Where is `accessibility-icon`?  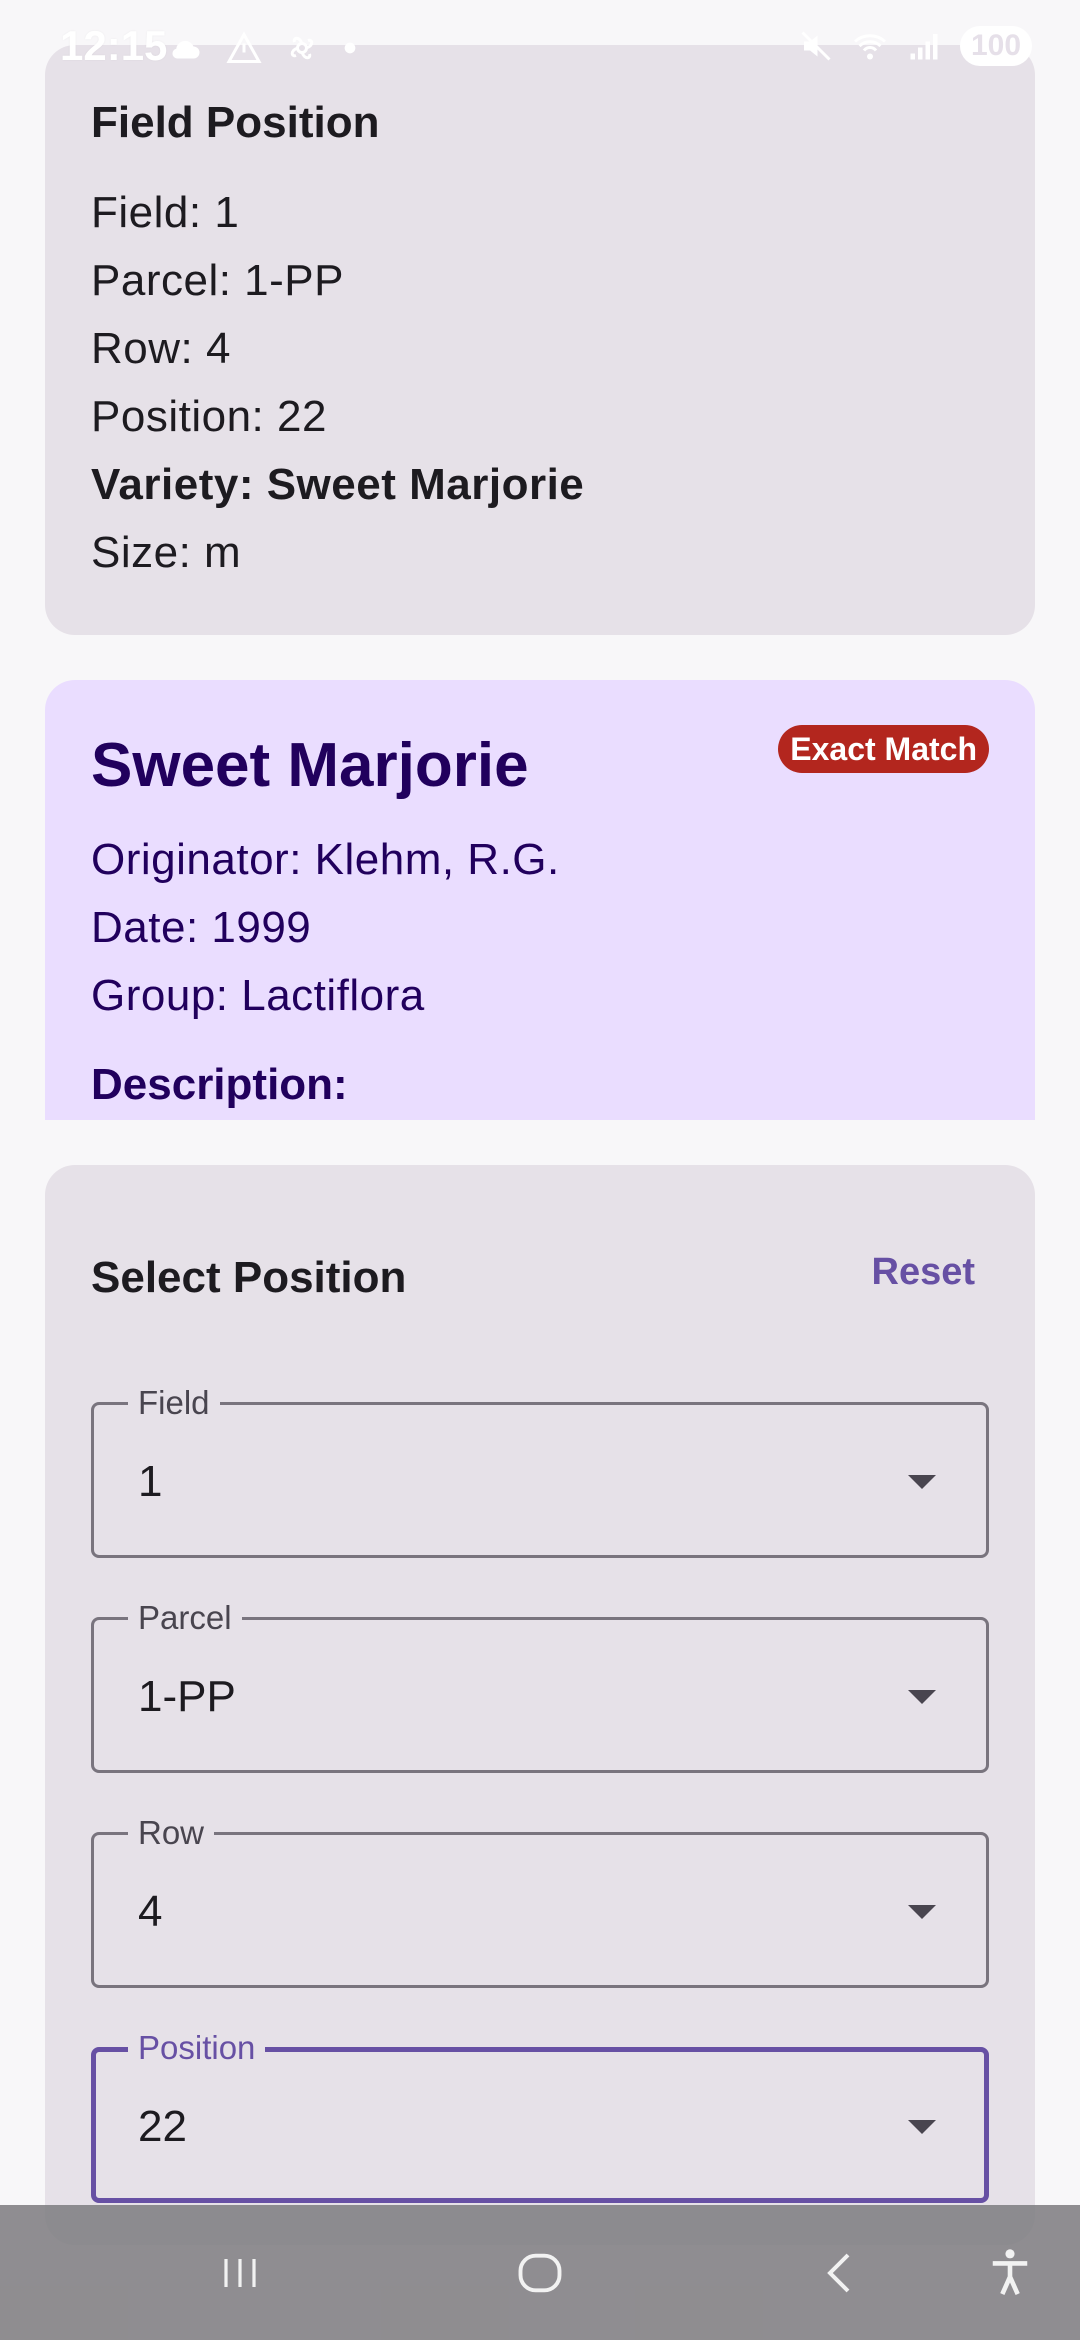
accessibility-icon is located at coordinates (1010, 2271).